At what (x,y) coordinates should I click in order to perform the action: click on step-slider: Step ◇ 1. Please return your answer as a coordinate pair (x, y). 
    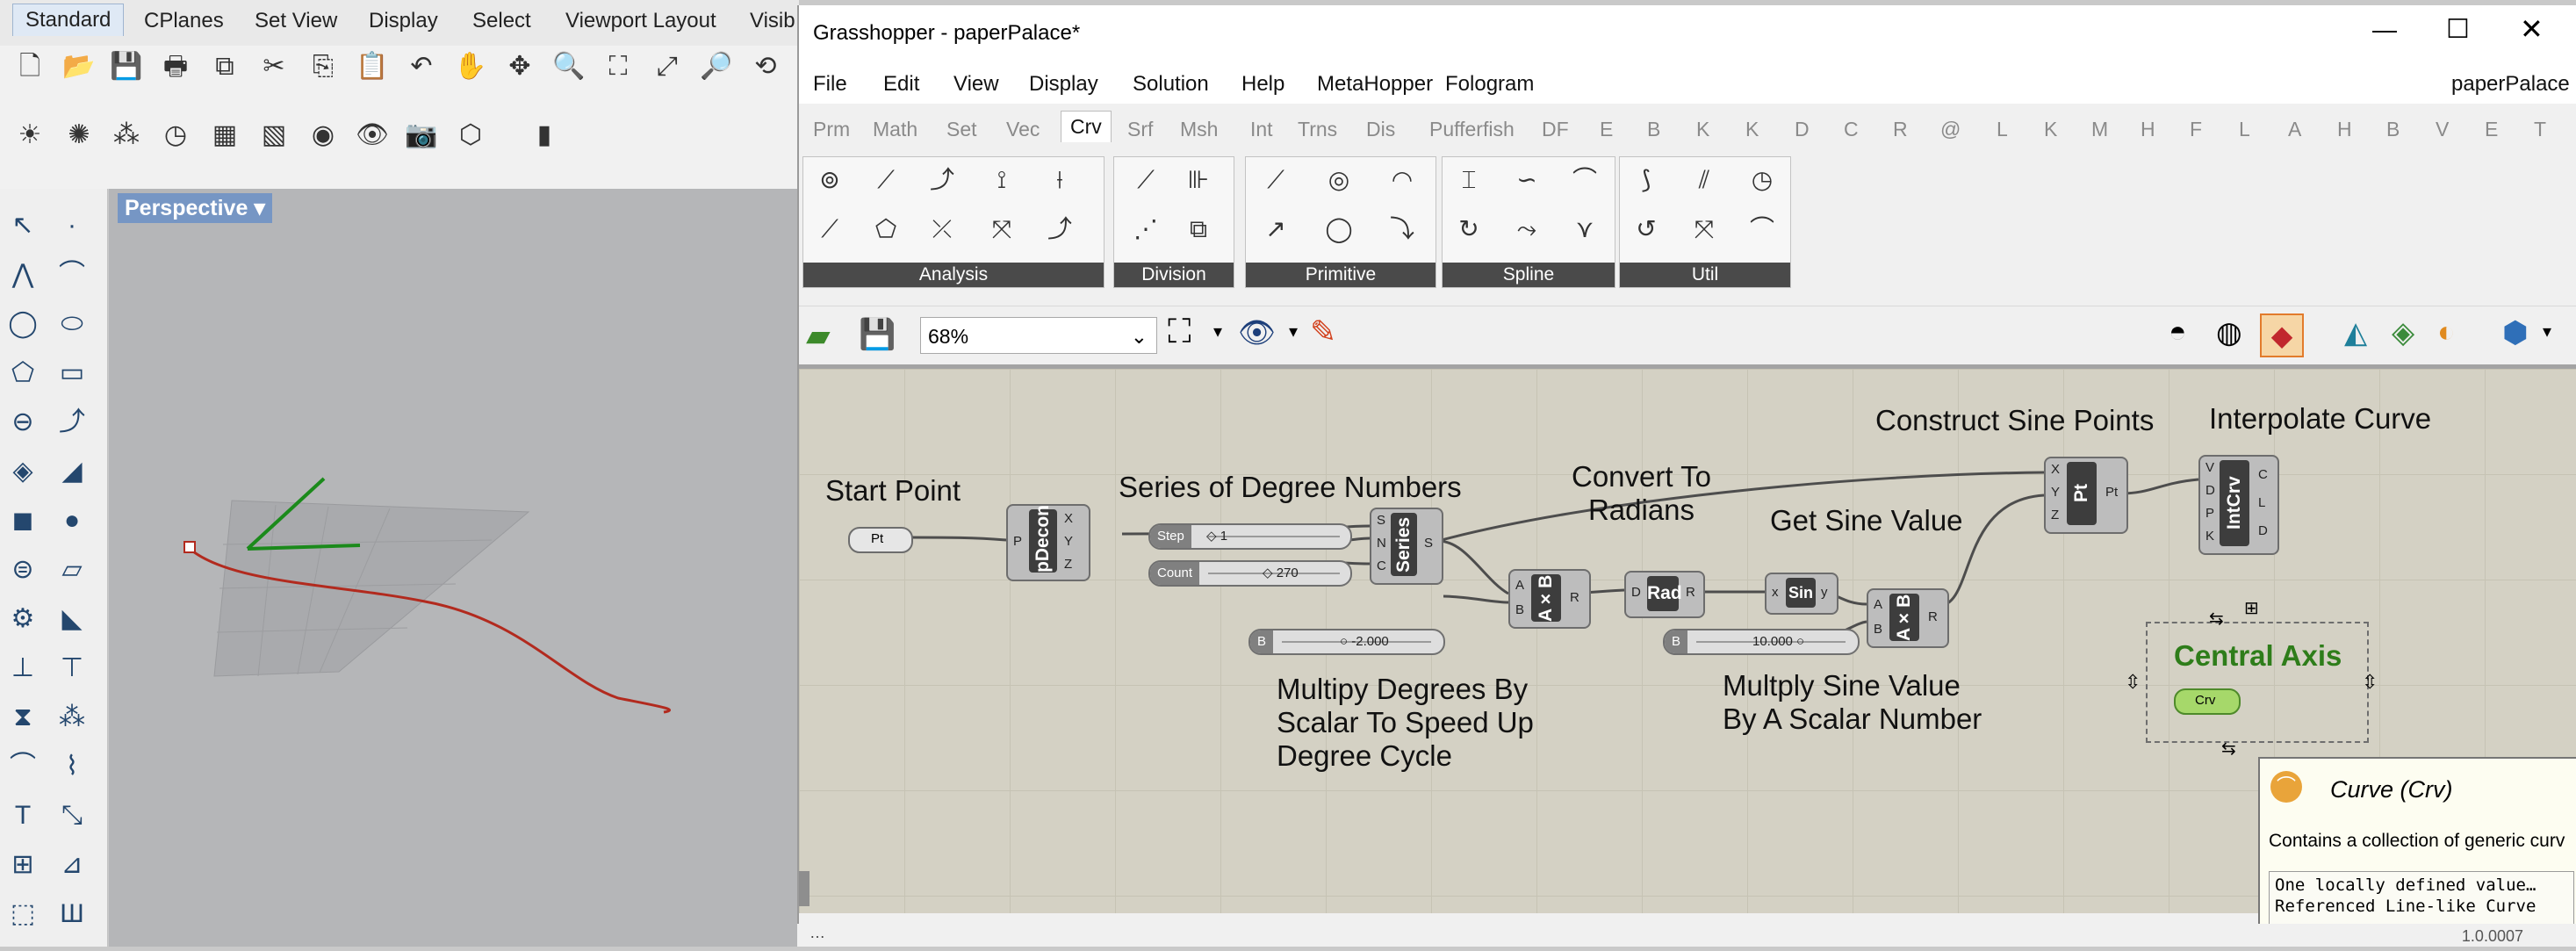
    Looking at the image, I should click on (1250, 536).